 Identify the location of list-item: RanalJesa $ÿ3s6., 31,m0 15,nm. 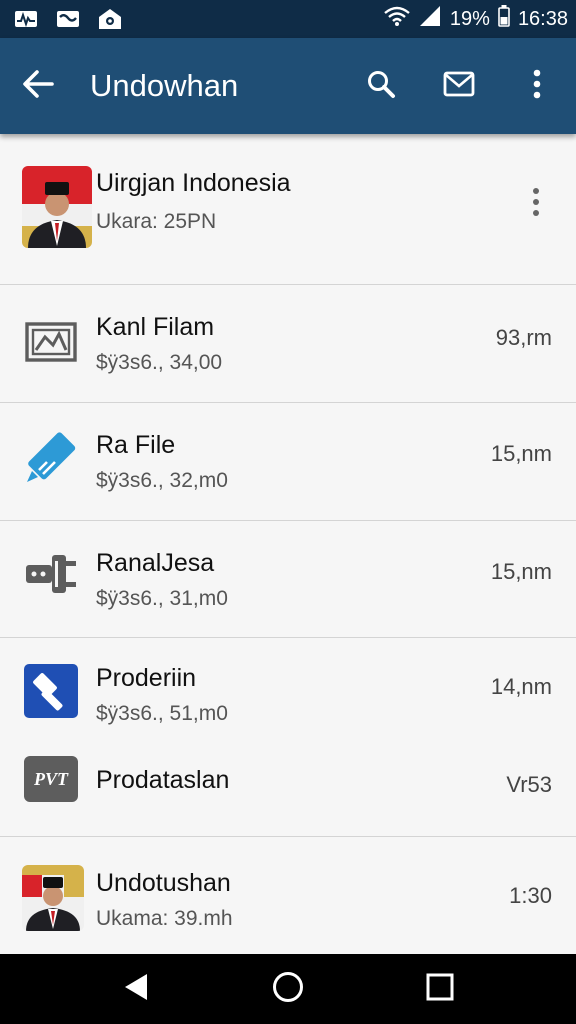
(288, 579).